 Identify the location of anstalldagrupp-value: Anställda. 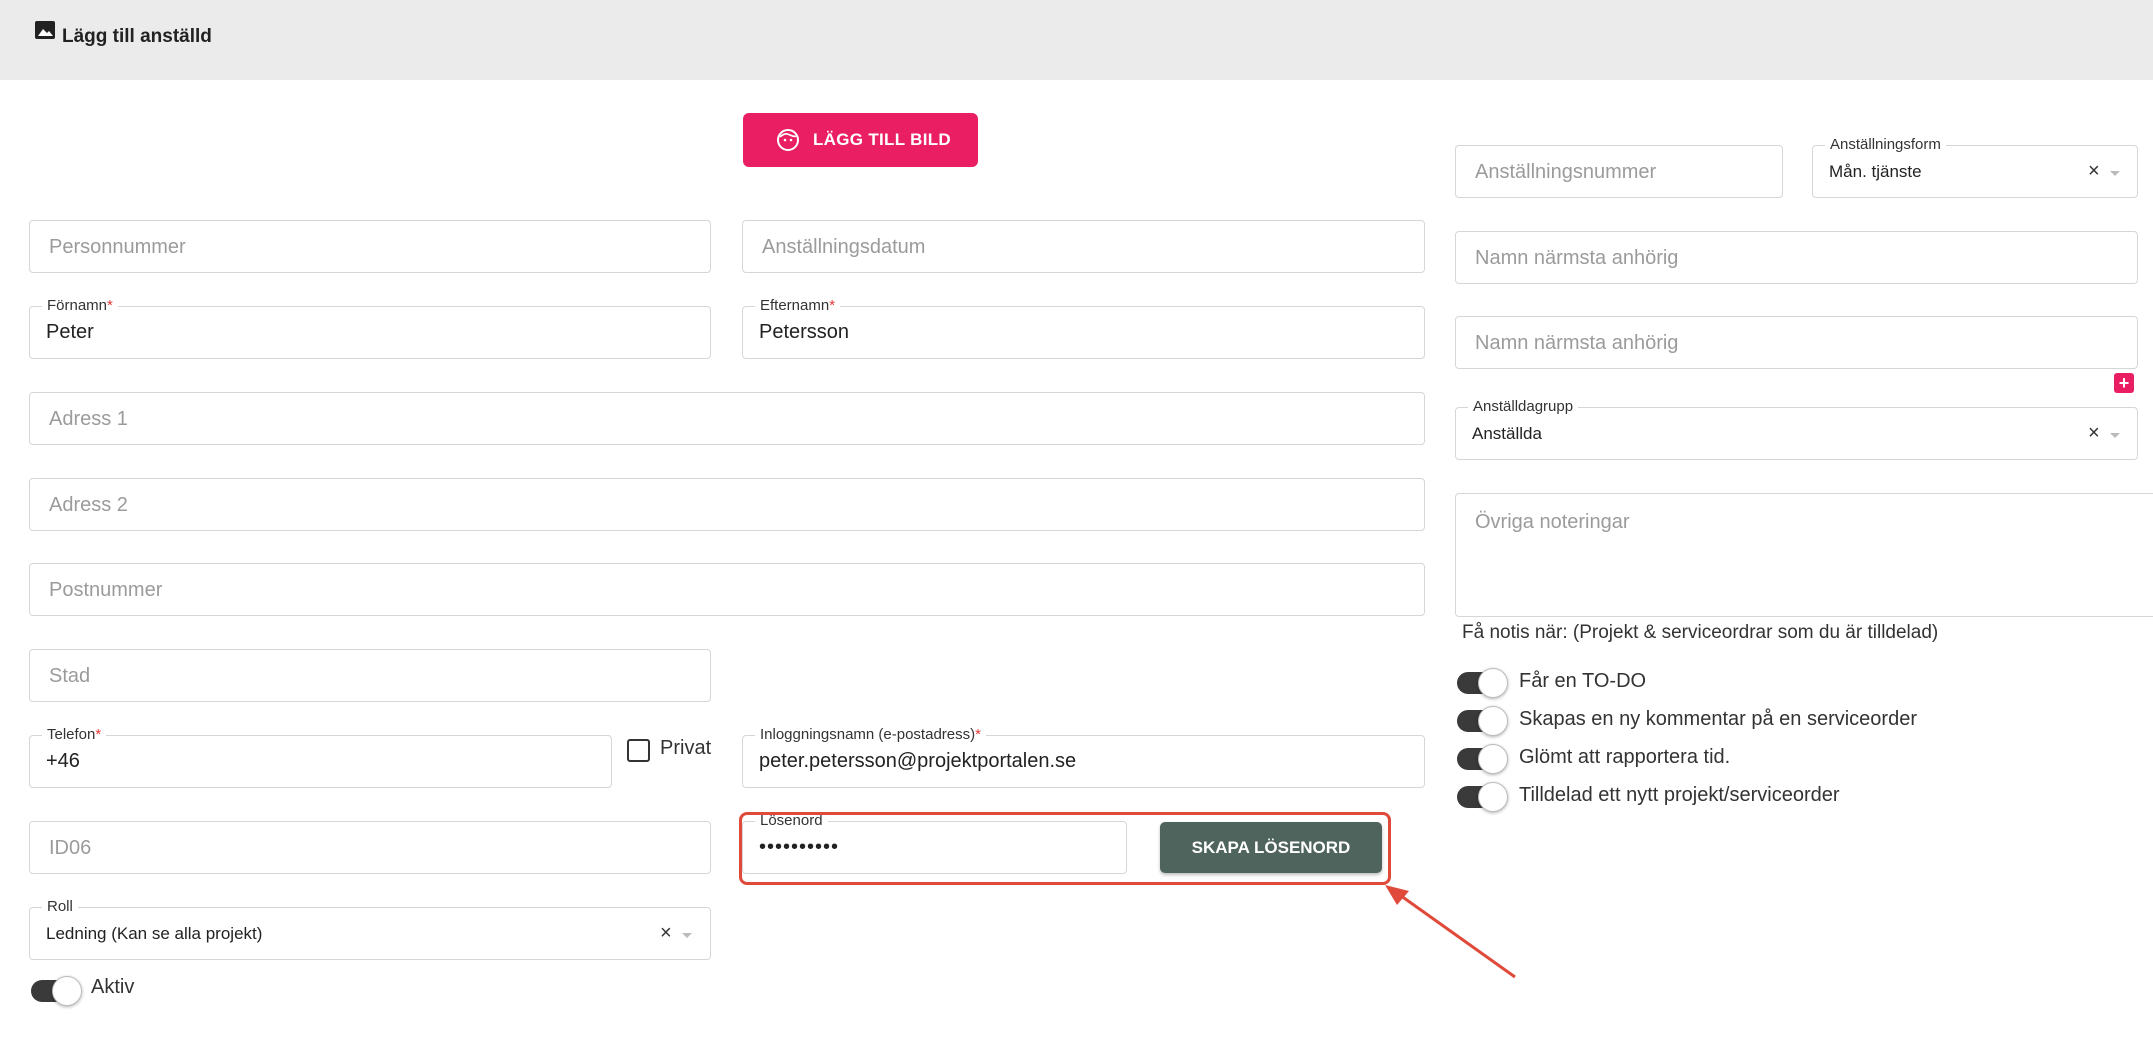
(1507, 433).